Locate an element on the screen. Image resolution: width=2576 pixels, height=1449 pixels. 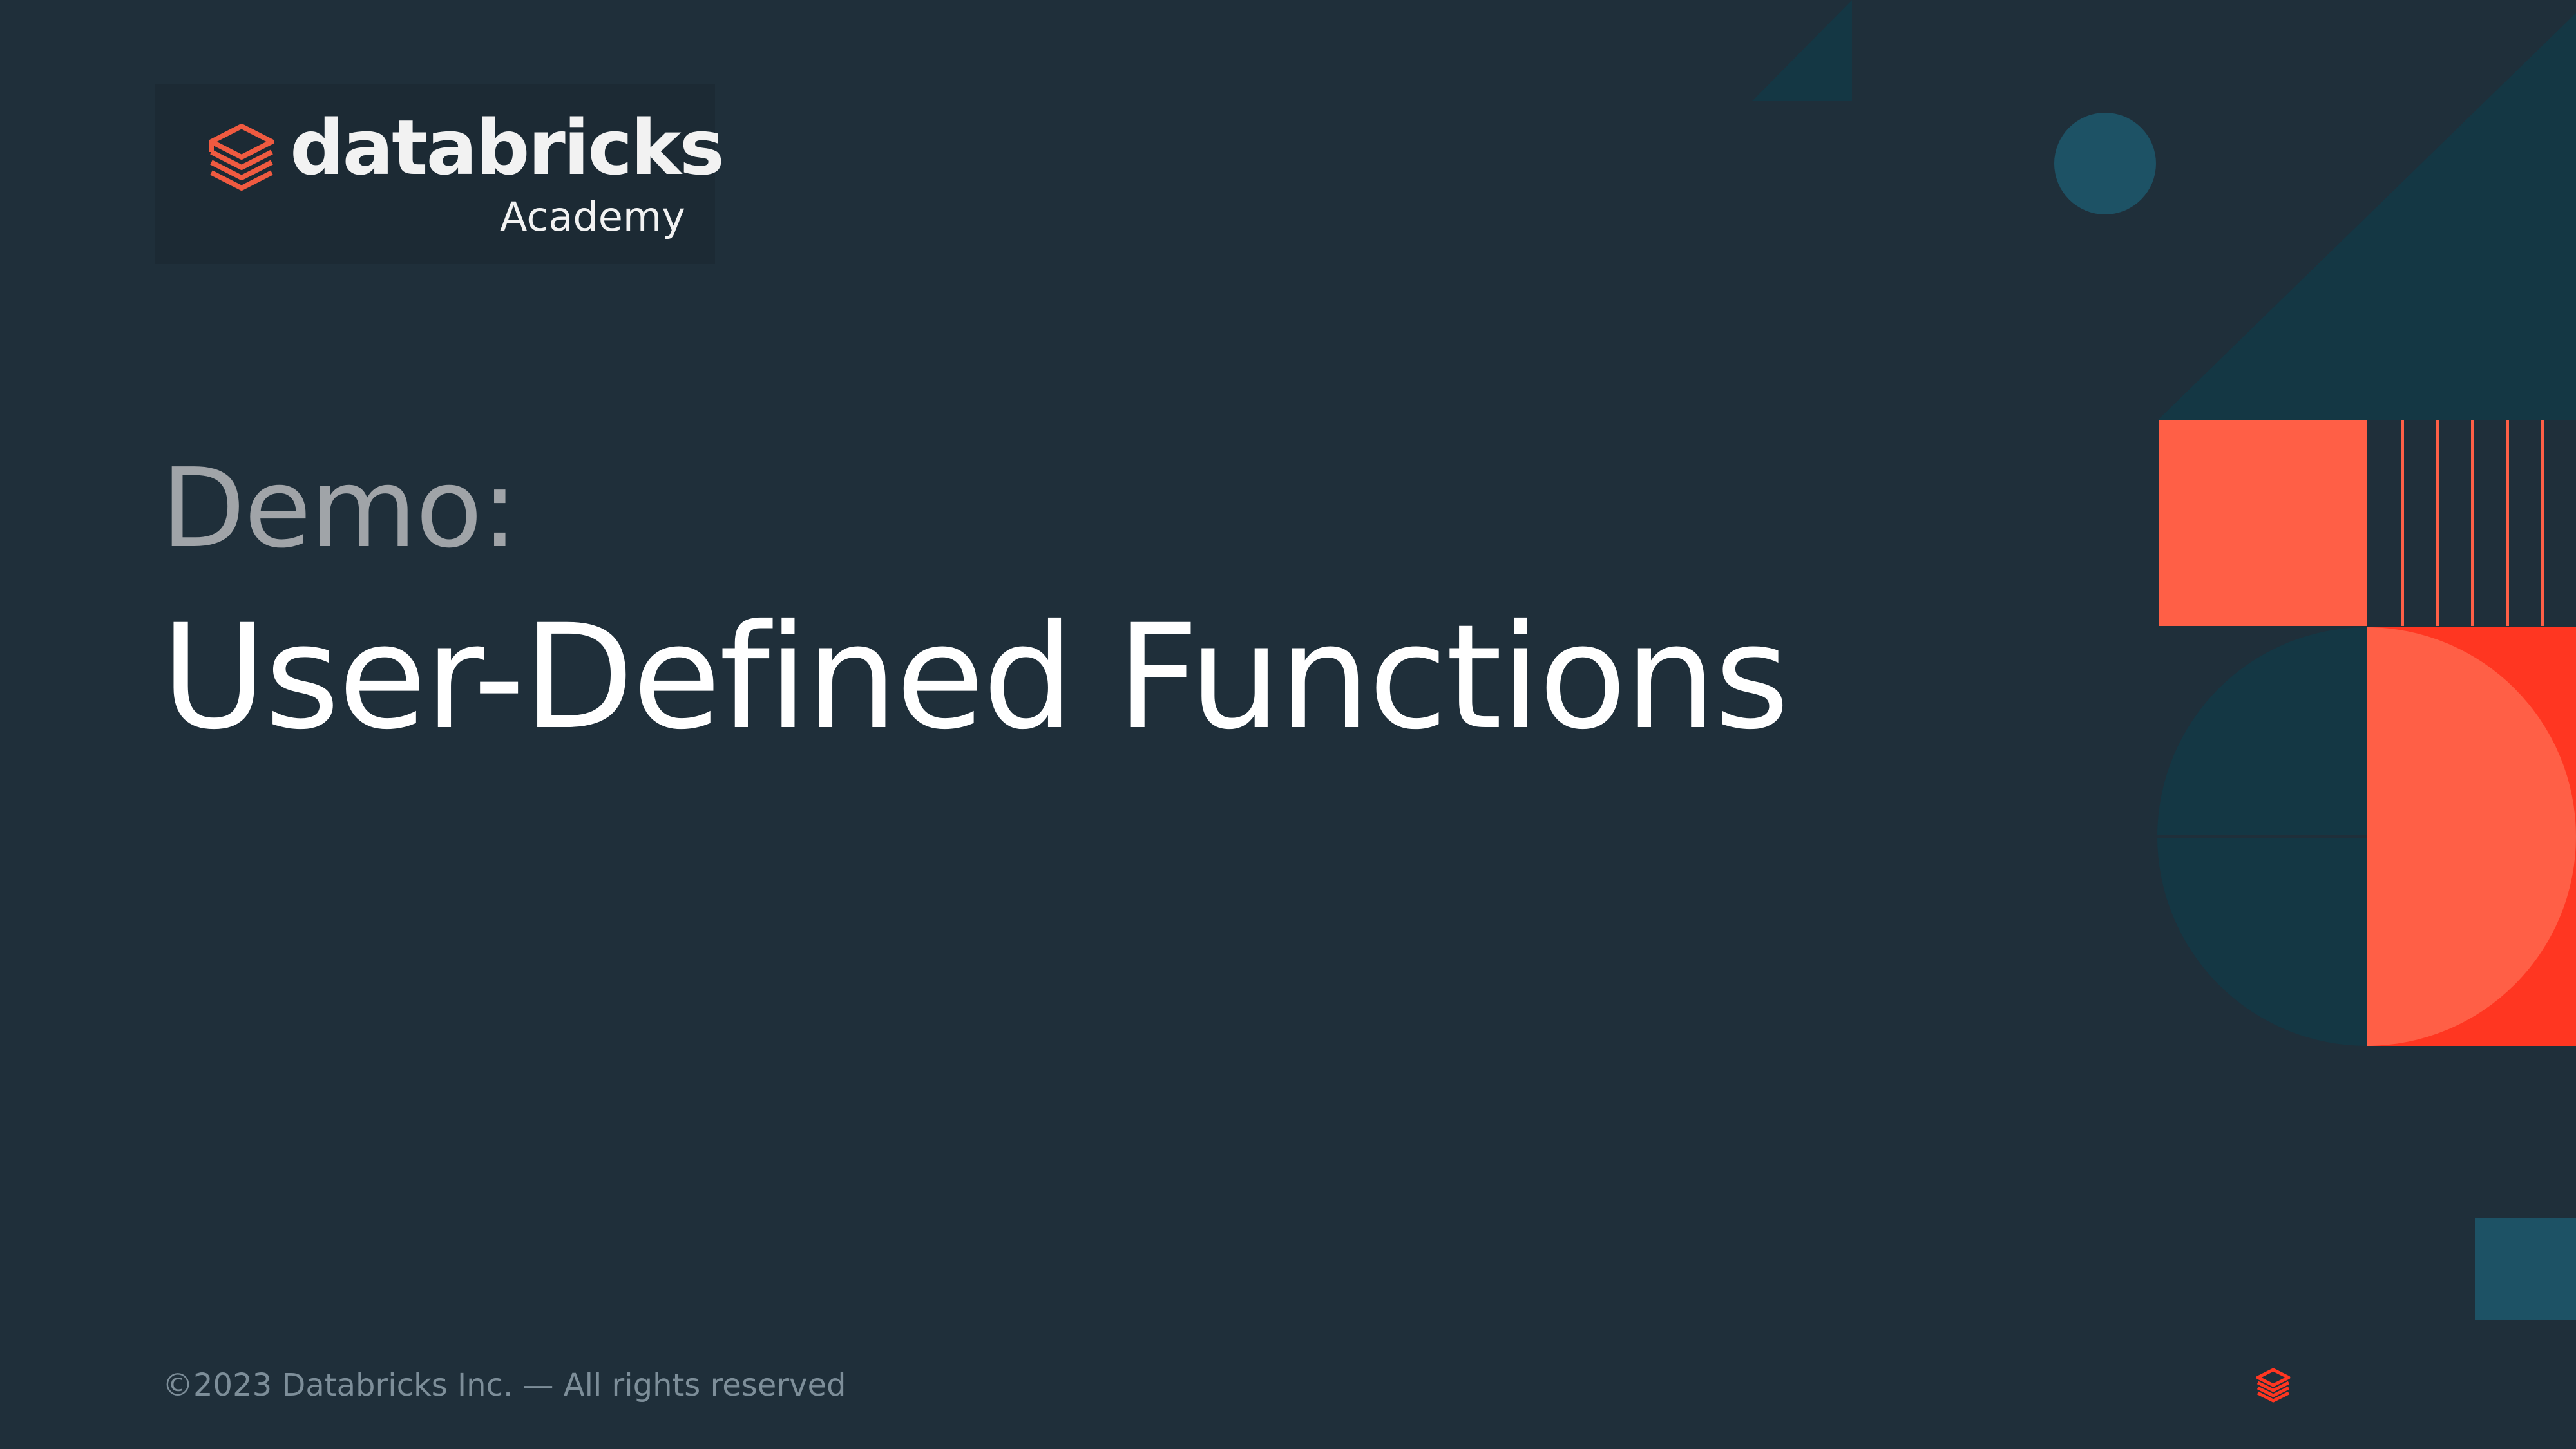
databricks-logo-icon is located at coordinates (241, 157).